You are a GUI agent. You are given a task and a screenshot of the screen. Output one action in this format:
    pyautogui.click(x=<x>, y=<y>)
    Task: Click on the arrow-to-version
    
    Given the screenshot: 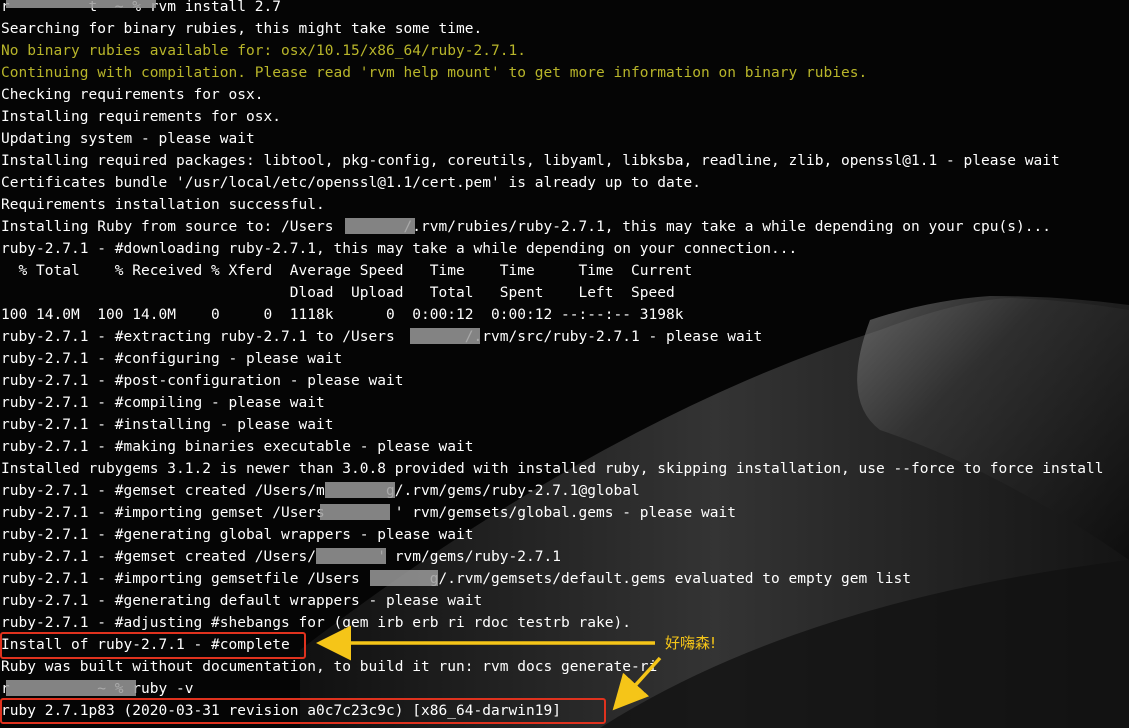 What is the action you would take?
    pyautogui.click(x=637, y=683)
    